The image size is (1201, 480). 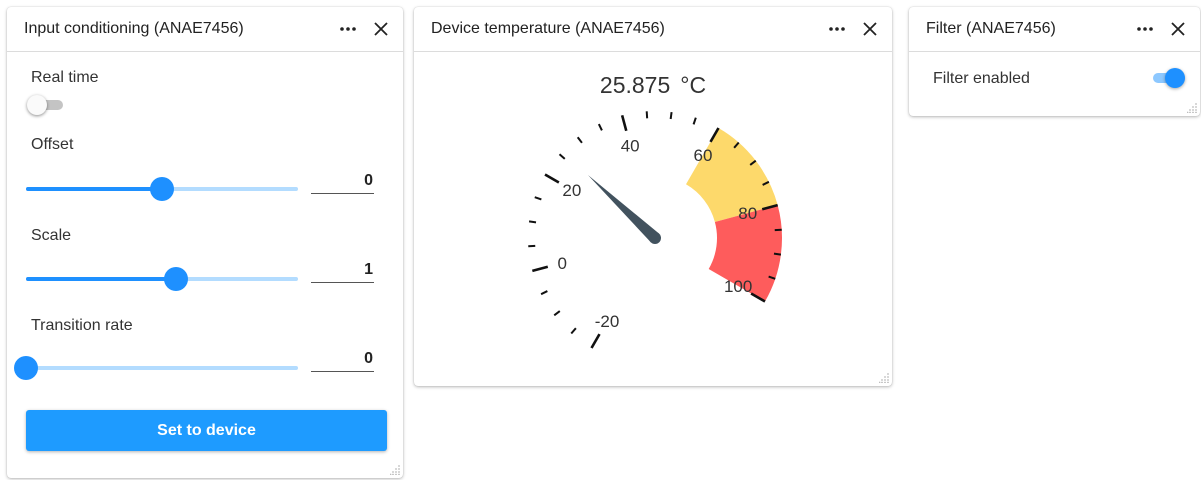 What do you see at coordinates (342, 360) in the screenshot?
I see `transition-rate-input: 0` at bounding box center [342, 360].